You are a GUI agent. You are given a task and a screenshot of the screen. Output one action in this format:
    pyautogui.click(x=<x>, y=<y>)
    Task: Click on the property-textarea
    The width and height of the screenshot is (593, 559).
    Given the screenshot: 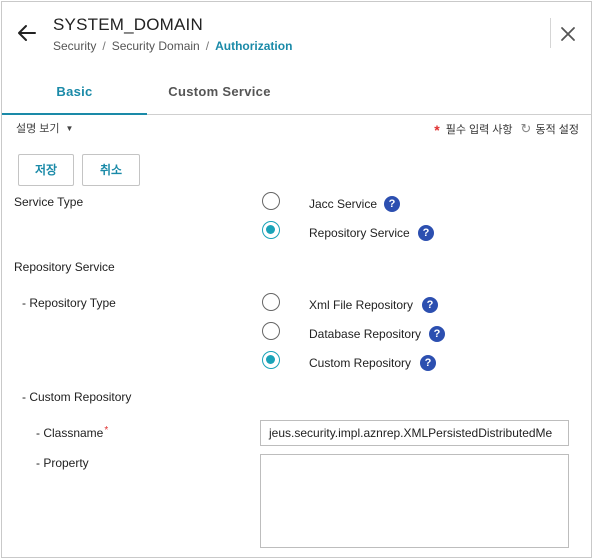 What is the action you would take?
    pyautogui.click(x=414, y=501)
    